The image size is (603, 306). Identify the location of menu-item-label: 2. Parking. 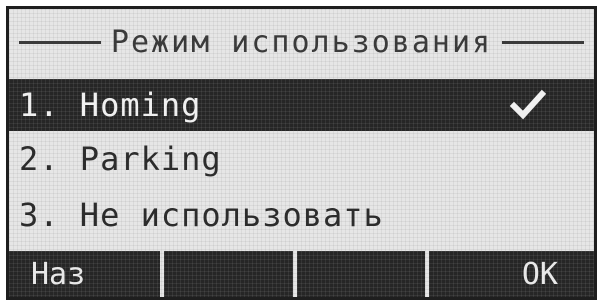
(120, 159).